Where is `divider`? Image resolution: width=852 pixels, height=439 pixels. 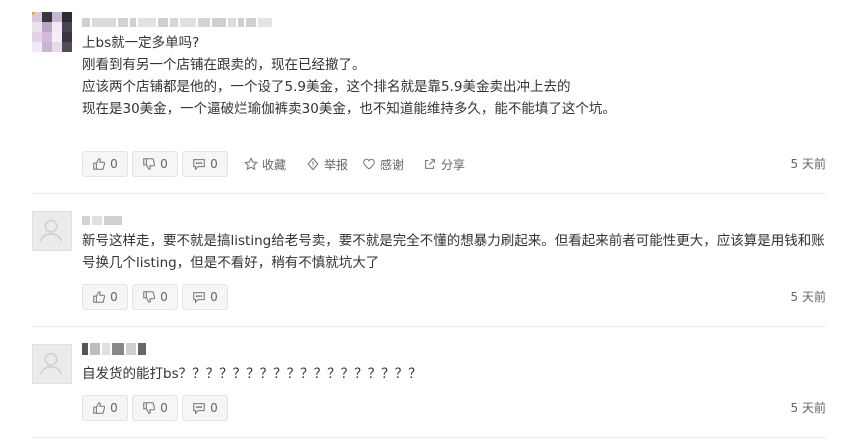
divider is located at coordinates (429, 437).